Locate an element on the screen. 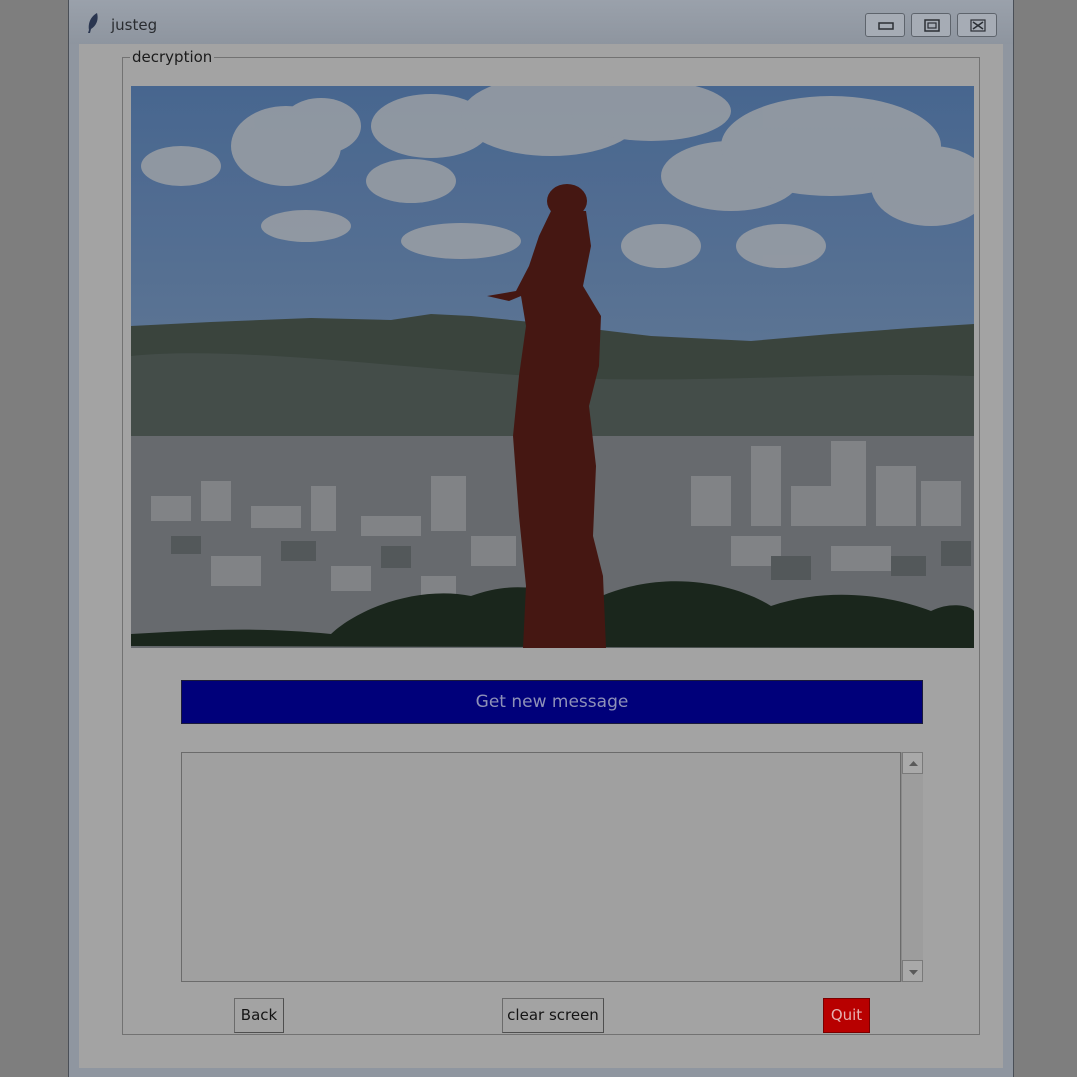  group-label: decryption is located at coordinates (172, 57).